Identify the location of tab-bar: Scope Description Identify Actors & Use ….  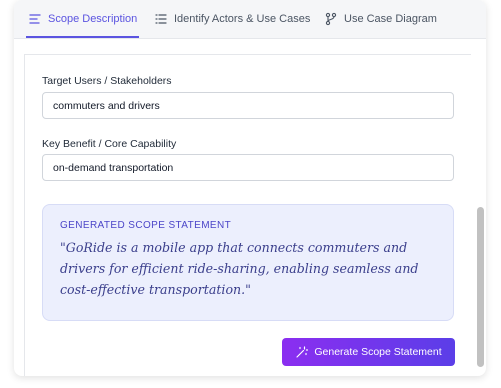
(250, 19).